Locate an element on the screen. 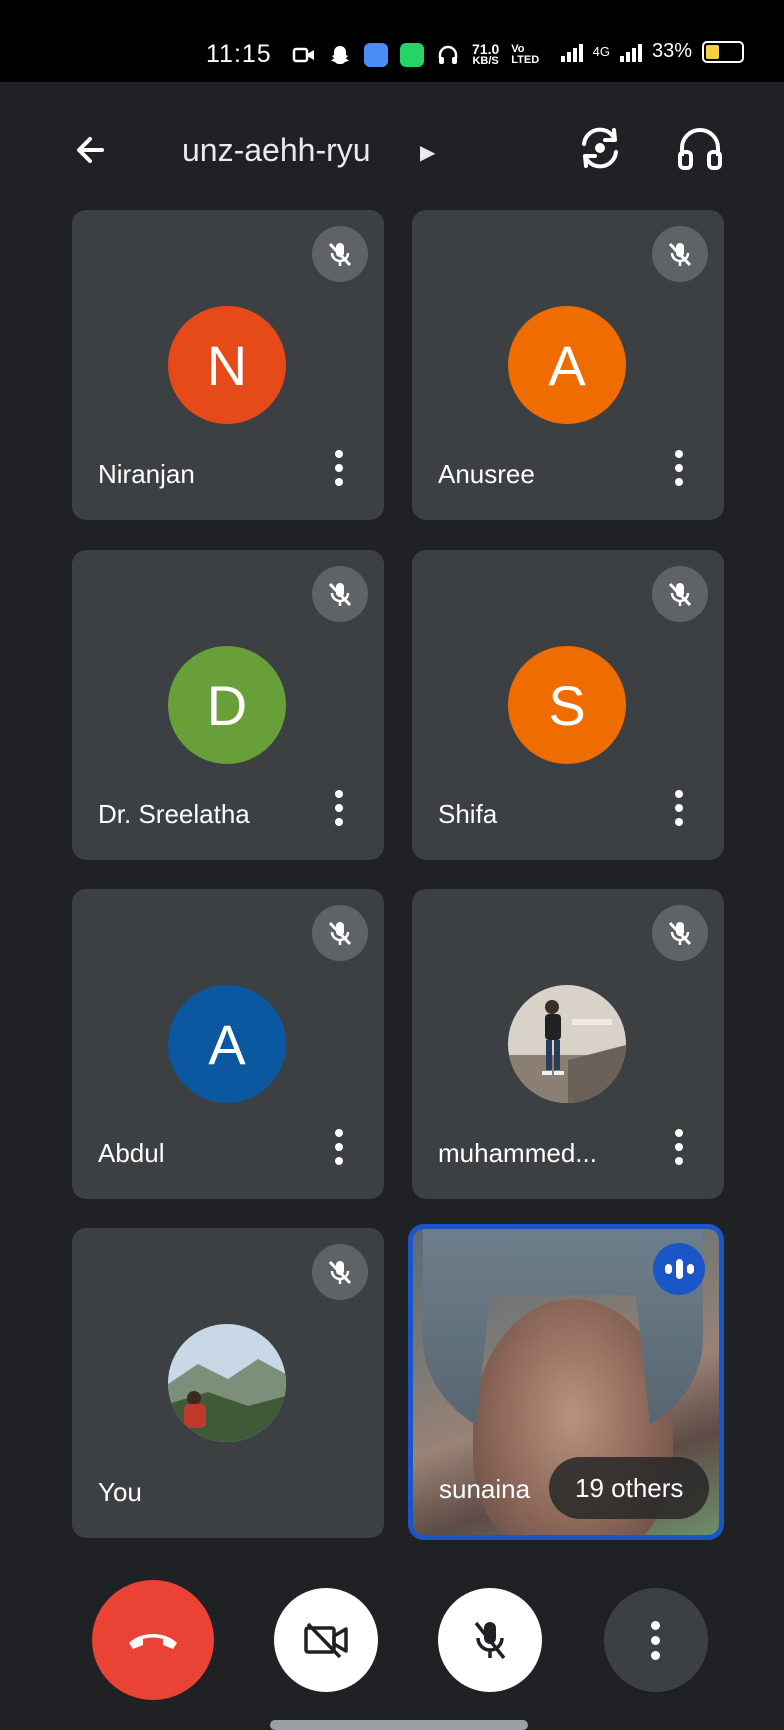 The height and width of the screenshot is (1730, 784). home-indicator is located at coordinates (399, 1725).